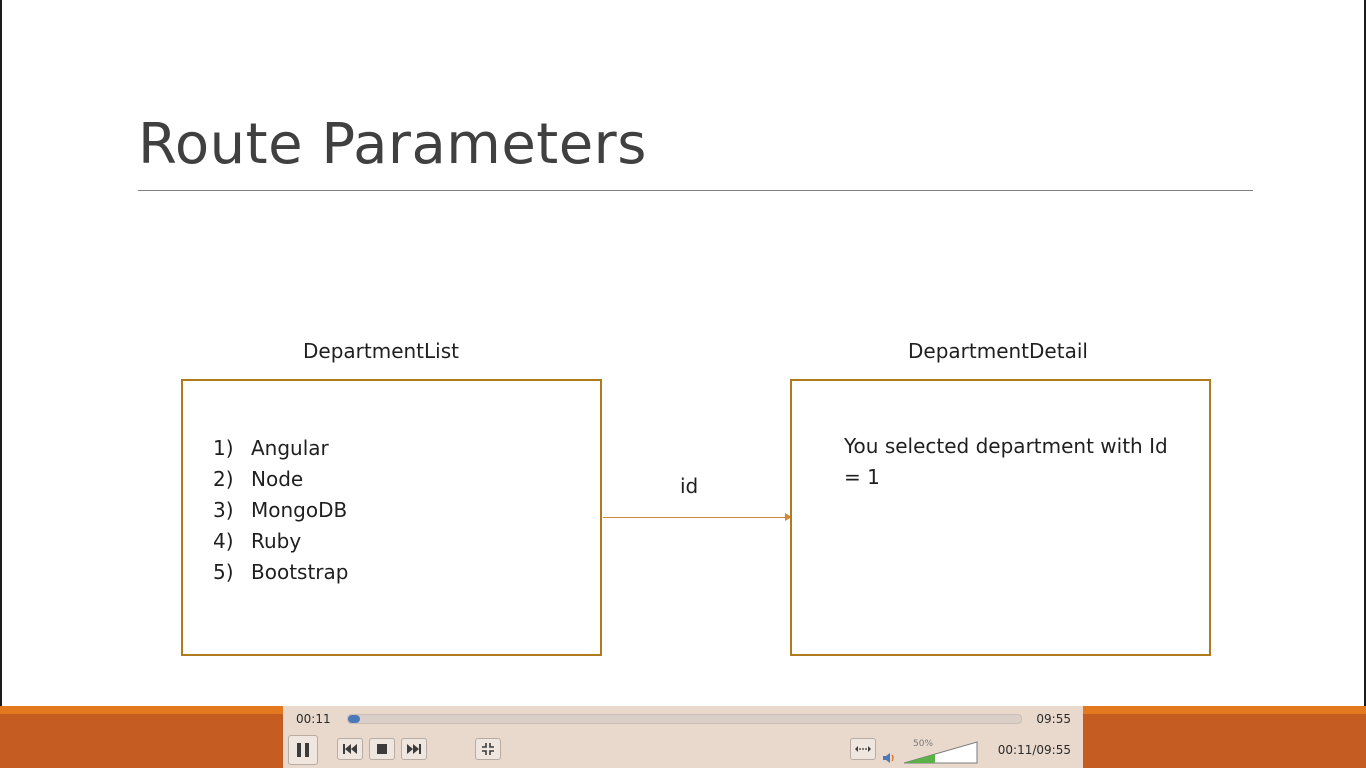 The height and width of the screenshot is (768, 1366). I want to click on list-item-text: Node, so click(277, 479).